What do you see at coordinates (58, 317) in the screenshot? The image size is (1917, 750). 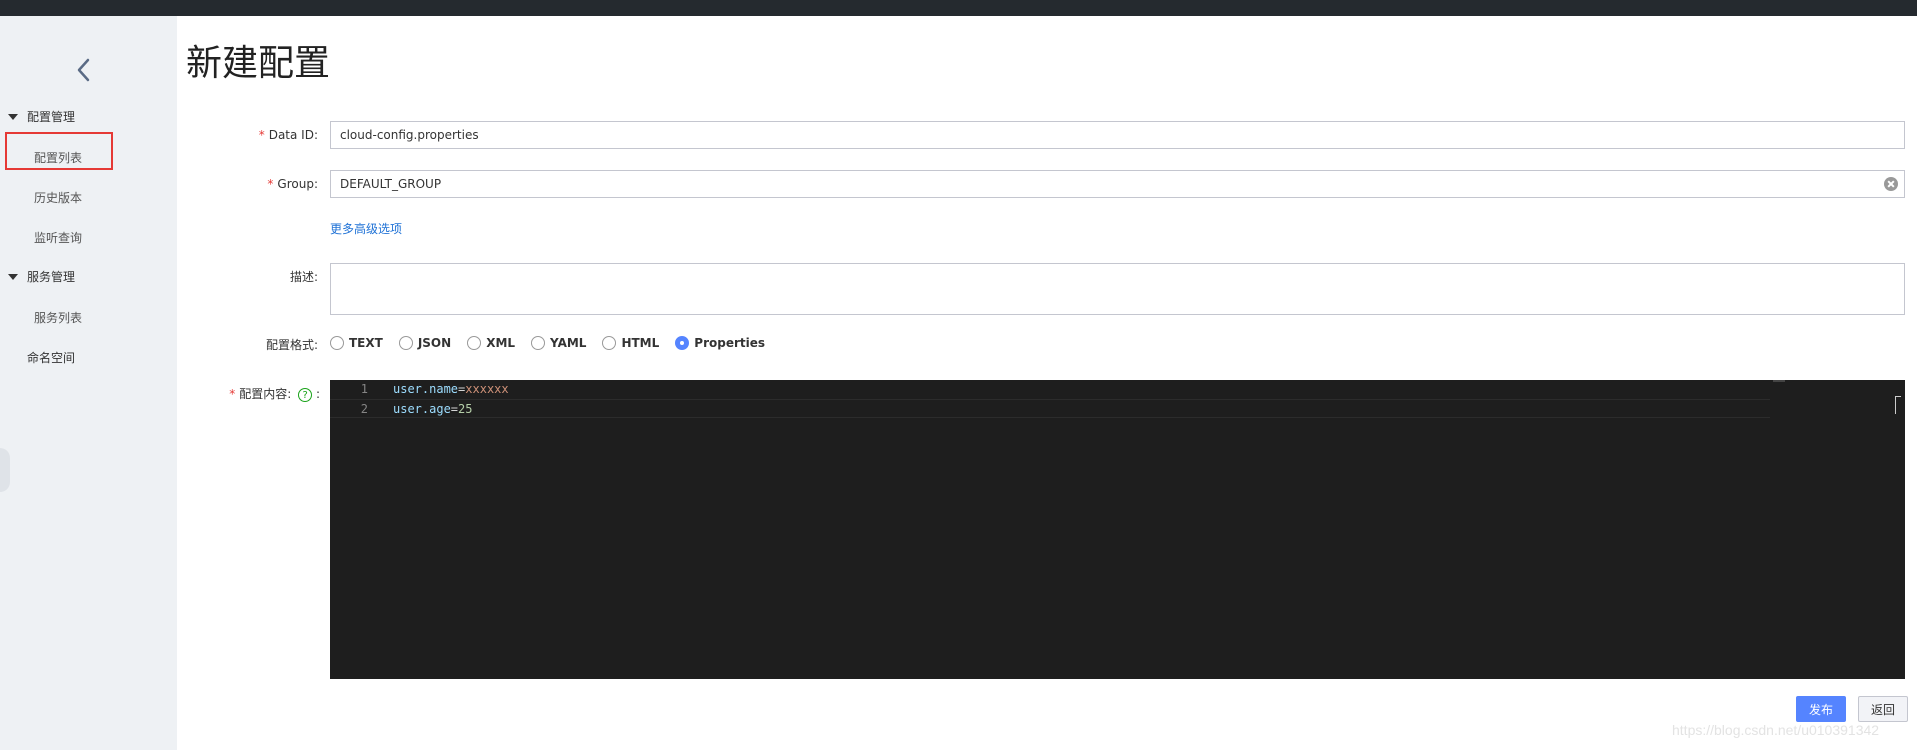 I see `sidebar-item-service-list: 服务列表` at bounding box center [58, 317].